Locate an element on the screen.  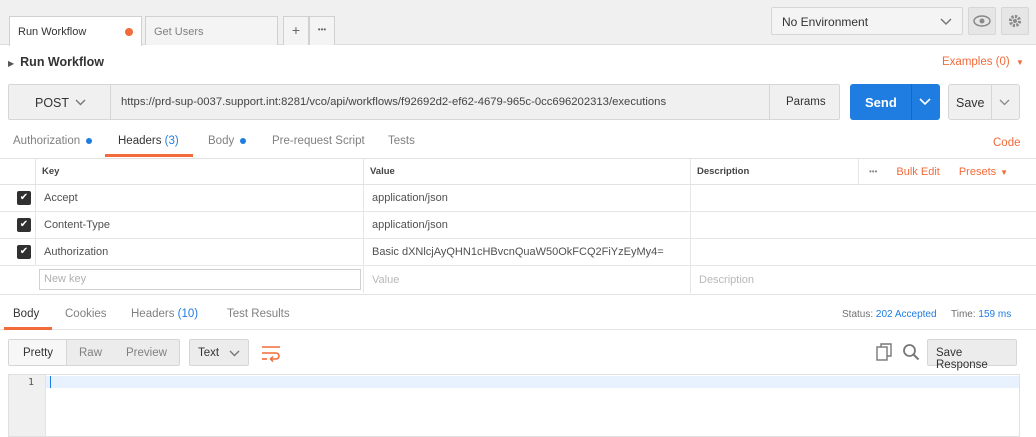
time-value: 159 ms is located at coordinates (994, 314).